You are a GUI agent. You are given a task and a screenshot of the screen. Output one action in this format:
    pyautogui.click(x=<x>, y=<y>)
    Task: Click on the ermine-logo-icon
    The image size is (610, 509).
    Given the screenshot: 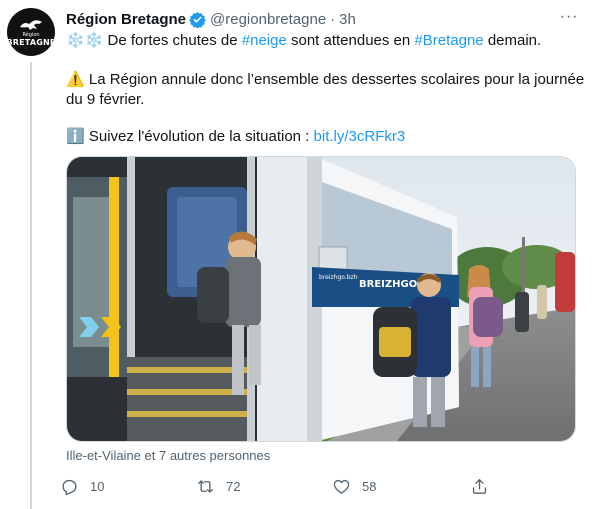 What is the action you would take?
    pyautogui.click(x=31, y=24)
    